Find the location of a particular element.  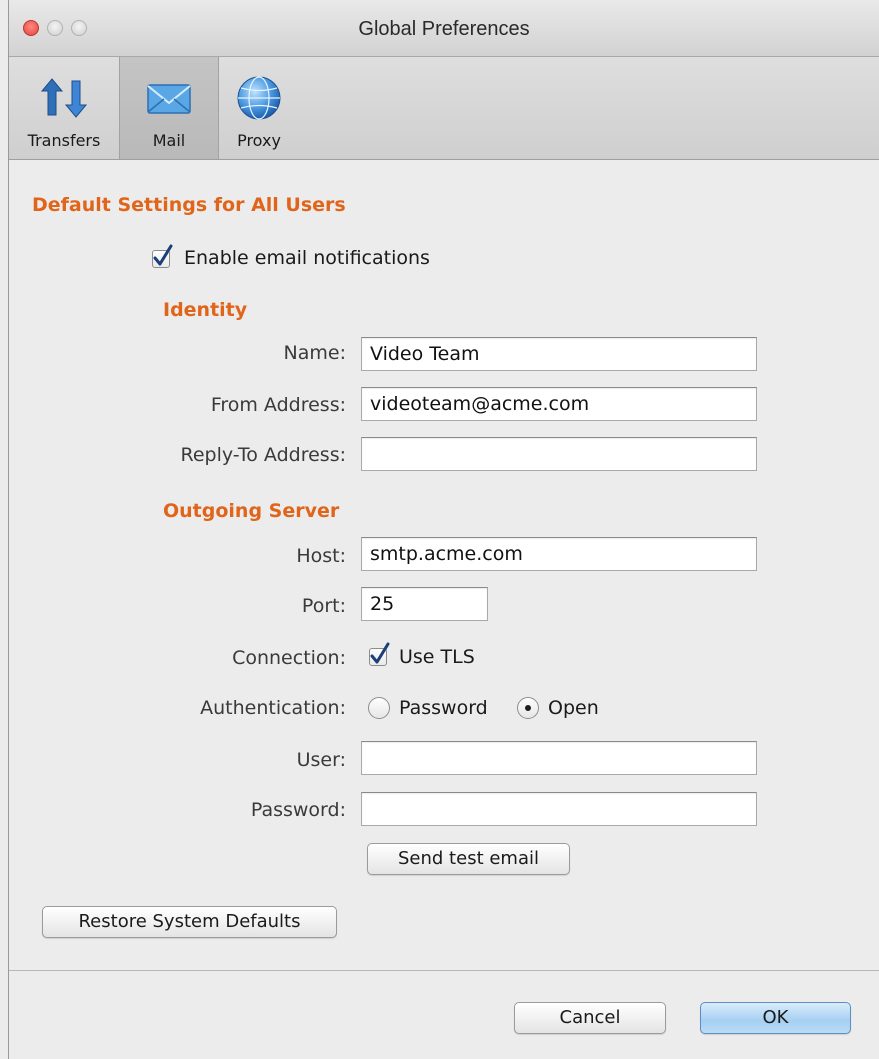

window-title: Global Preferences is located at coordinates (444, 29).